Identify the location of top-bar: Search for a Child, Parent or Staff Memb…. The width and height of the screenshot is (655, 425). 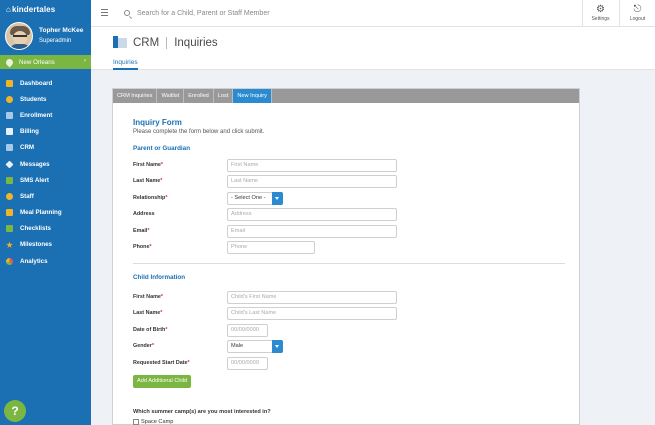
(373, 13).